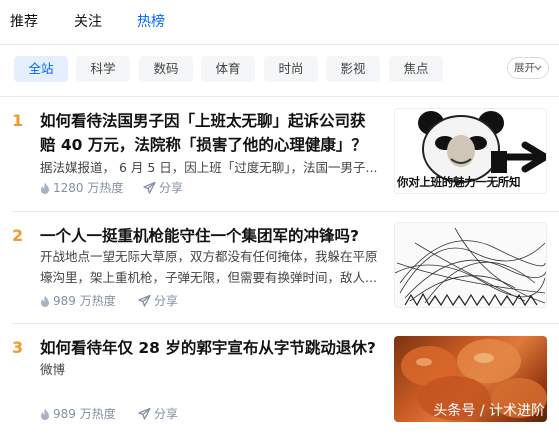  I want to click on filter-chip-all: 全站, so click(41, 69).